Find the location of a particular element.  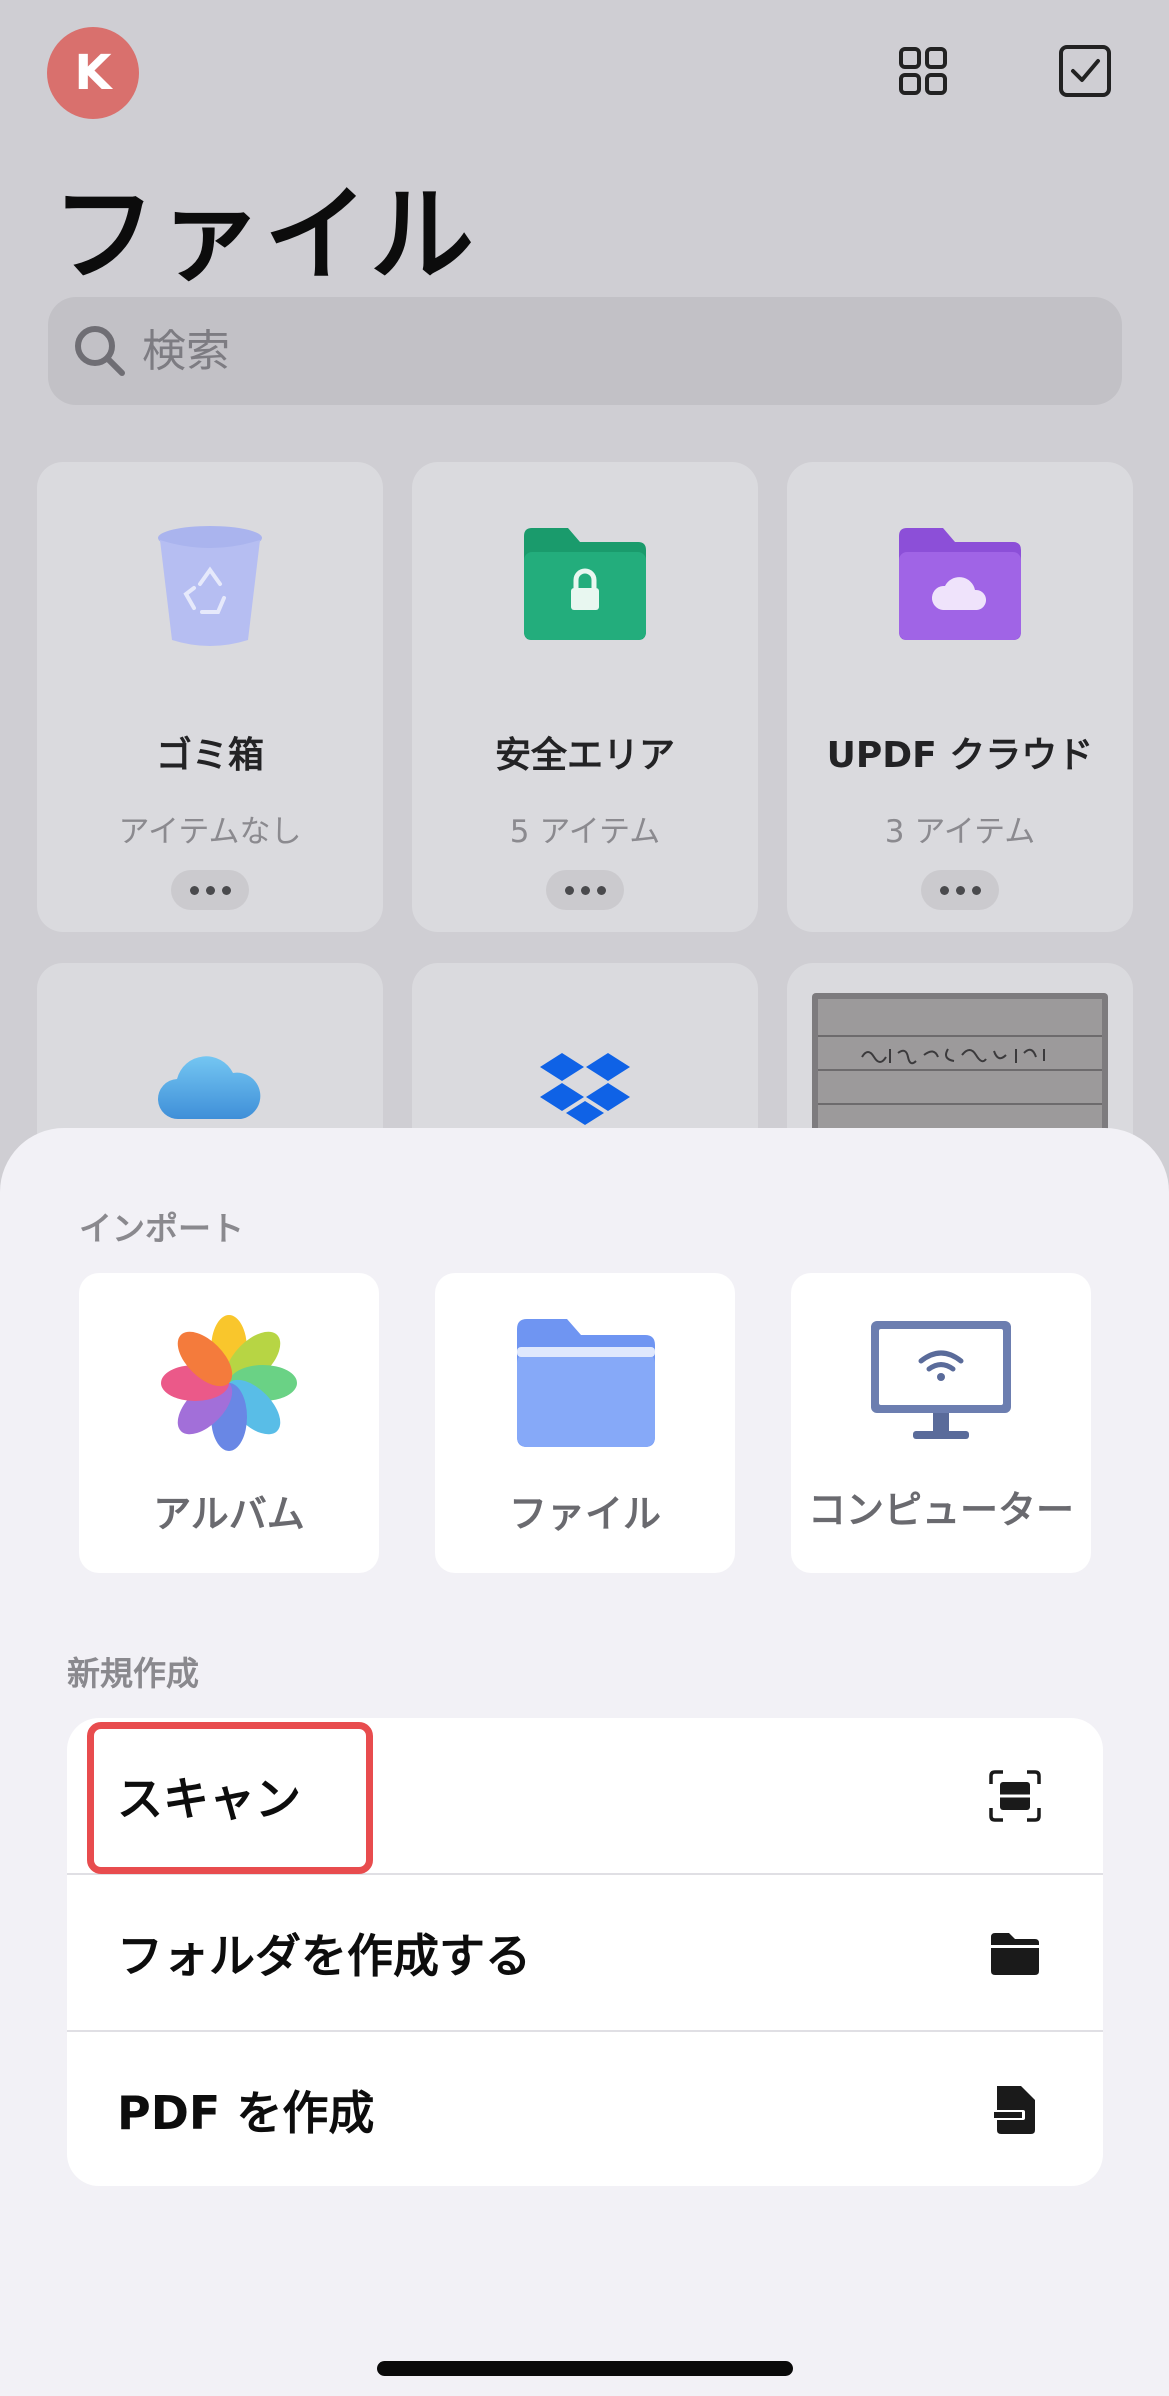

folder-icon is located at coordinates (1015, 1954).